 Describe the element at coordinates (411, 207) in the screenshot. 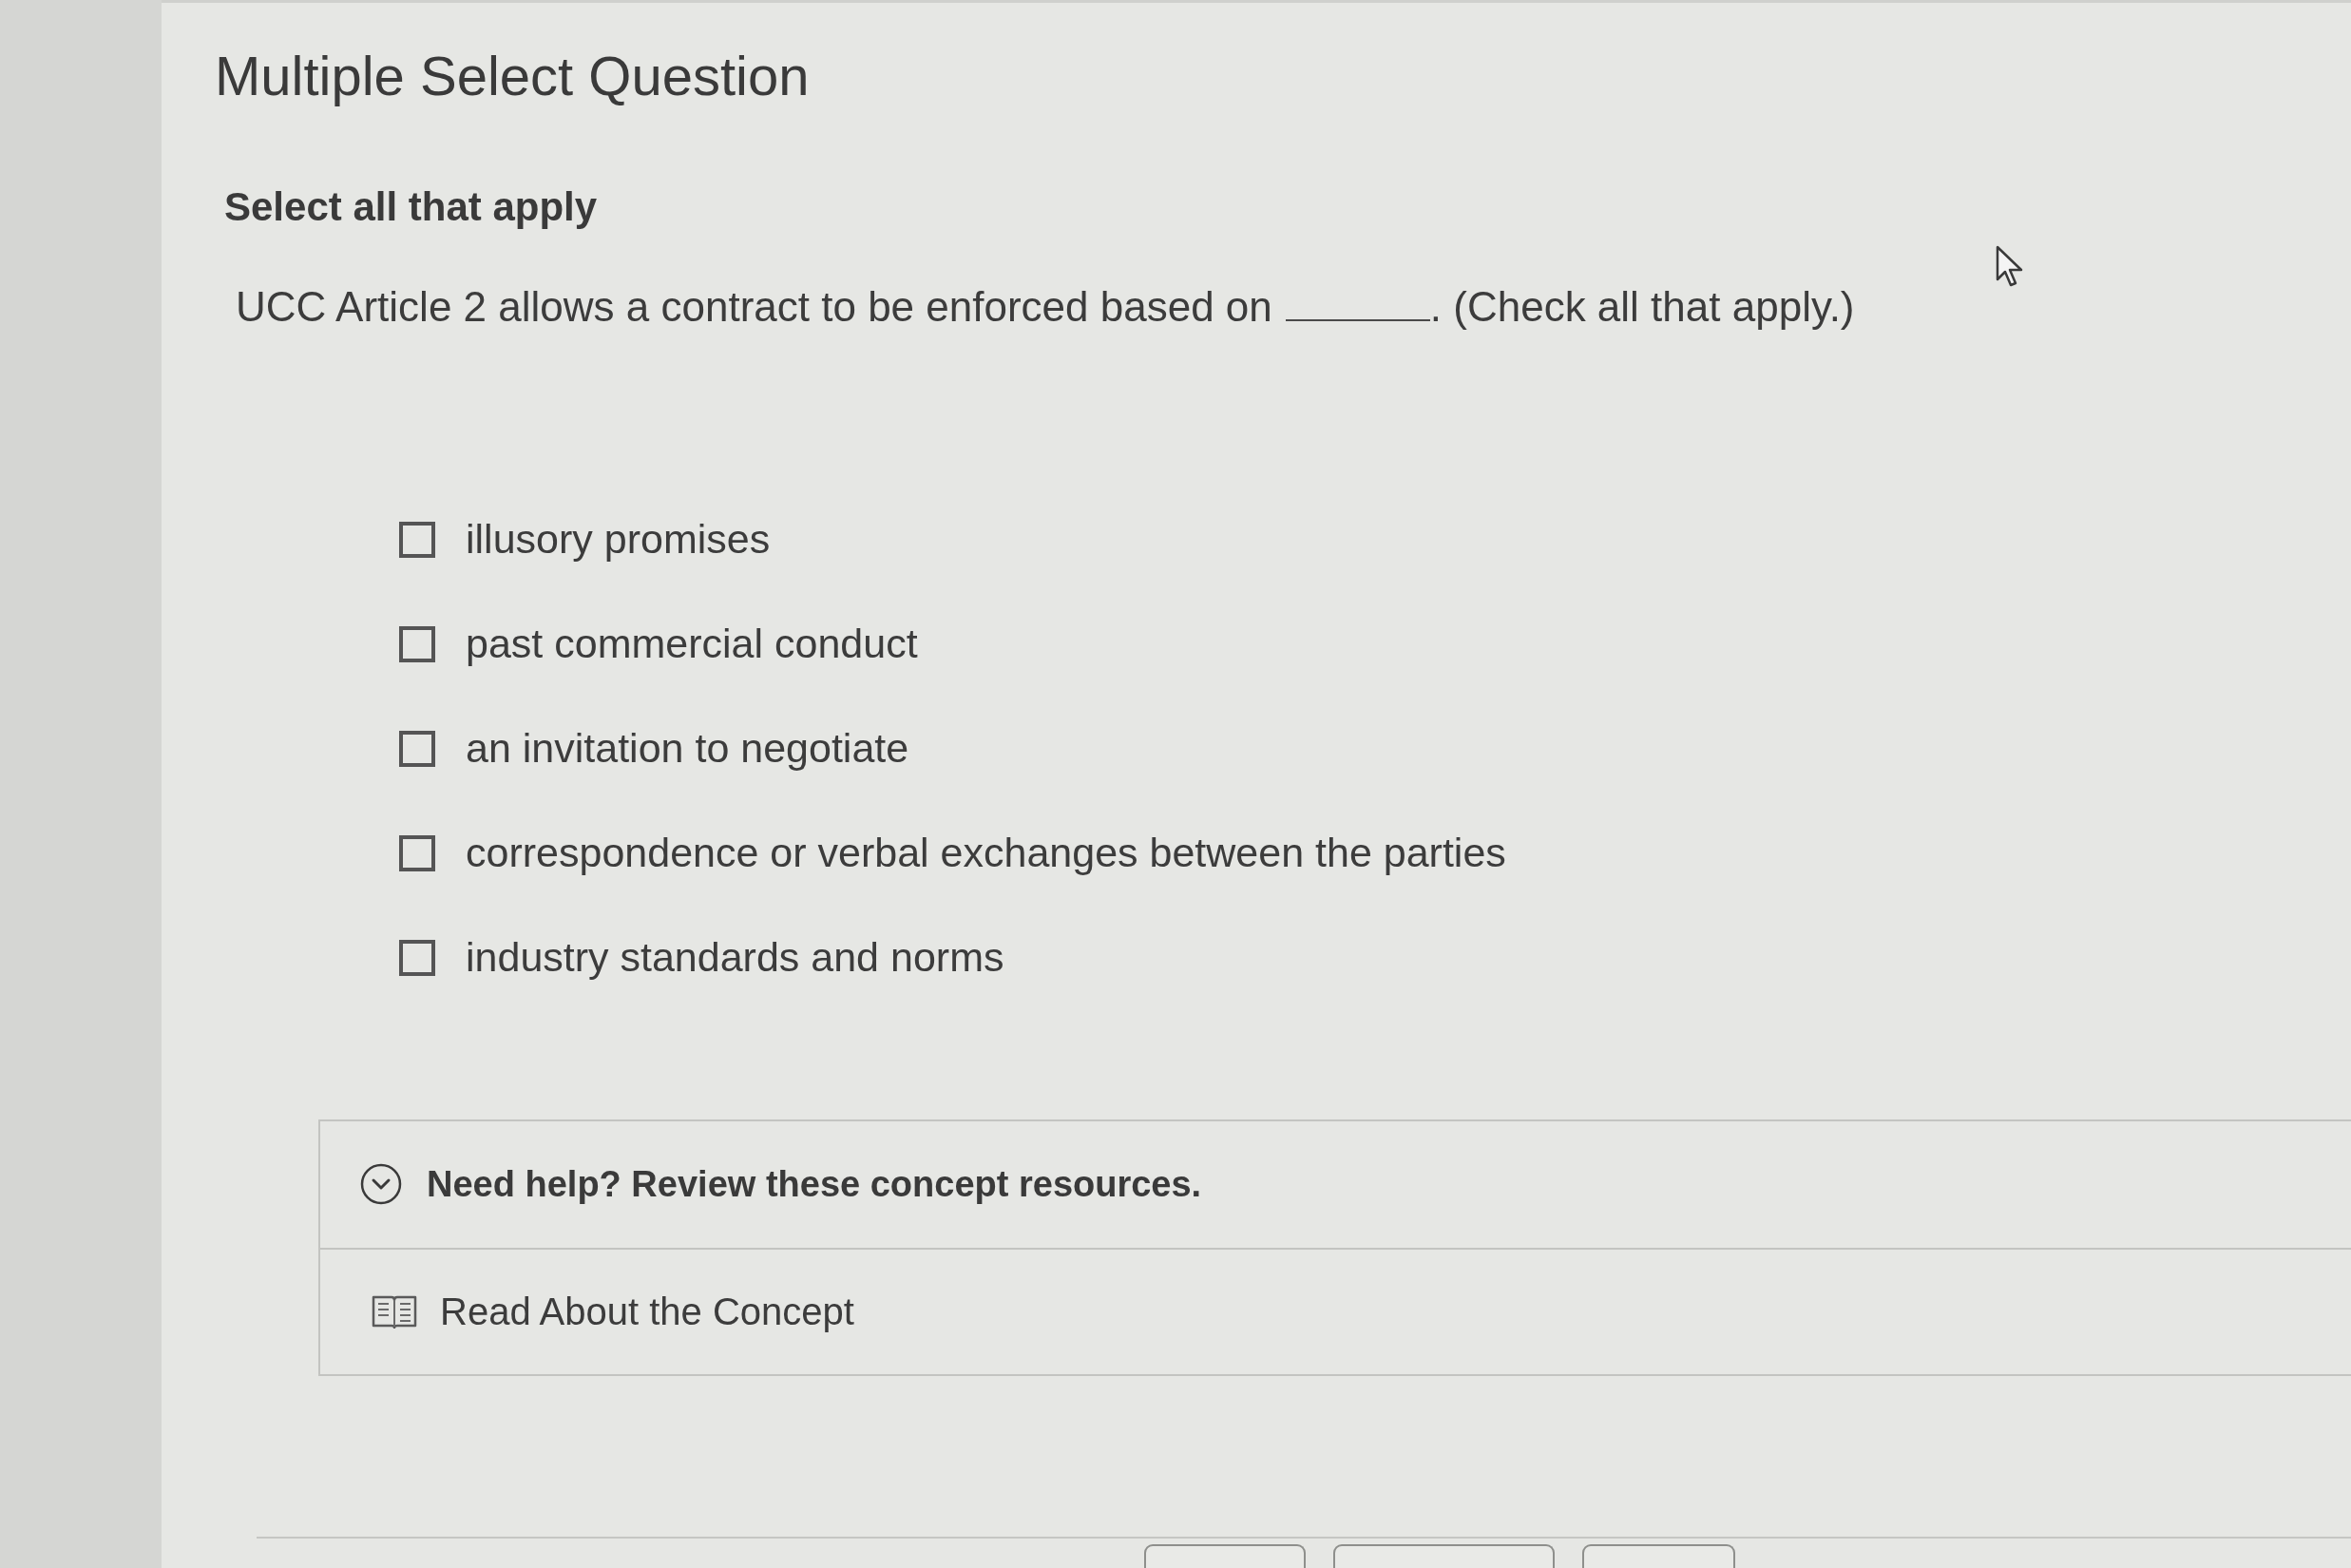

I see `instruction-text: Select all that apply` at that location.